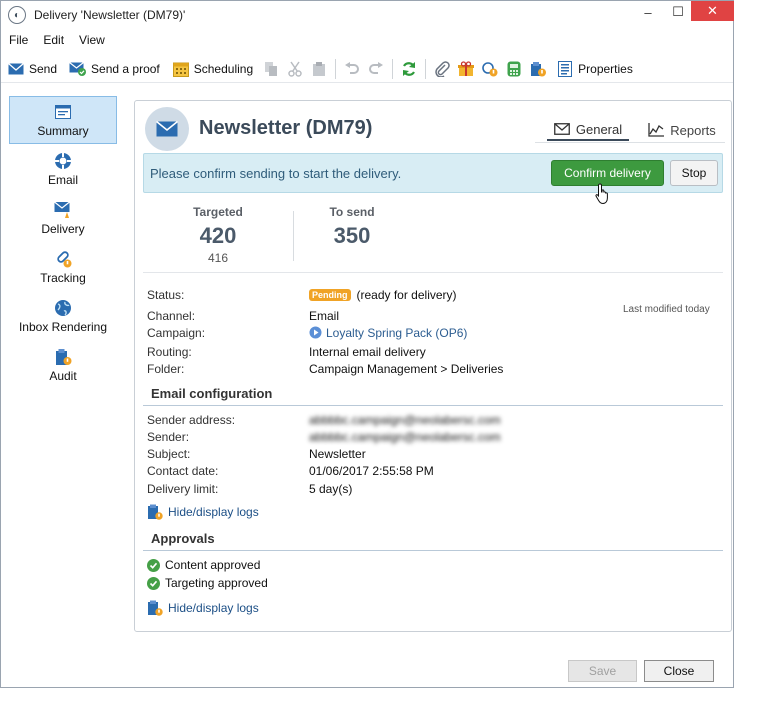 This screenshot has height=718, width=764. I want to click on targeted-value: 420, so click(218, 235).